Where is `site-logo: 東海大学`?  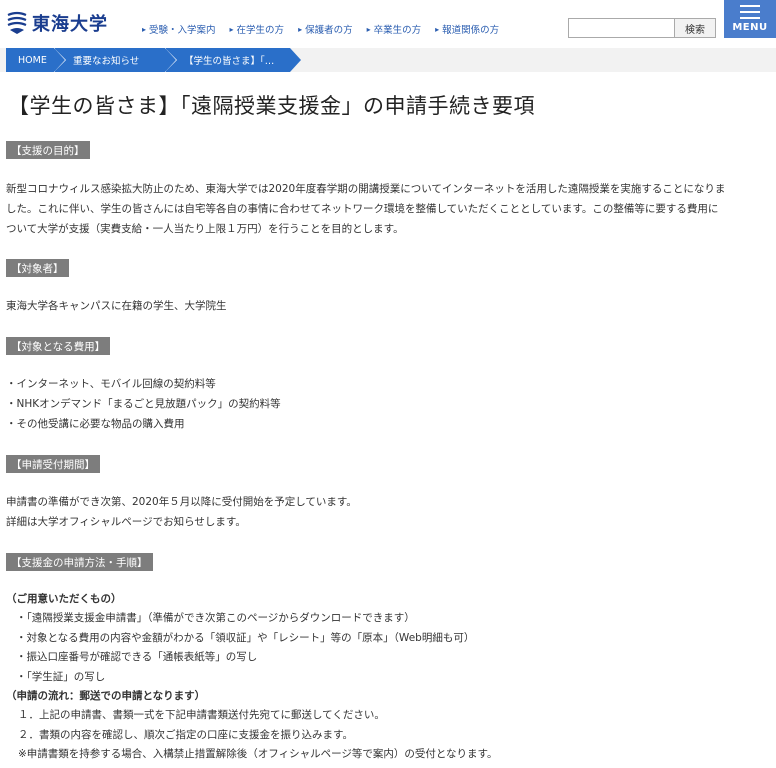 site-logo: 東海大学 is located at coordinates (57, 23).